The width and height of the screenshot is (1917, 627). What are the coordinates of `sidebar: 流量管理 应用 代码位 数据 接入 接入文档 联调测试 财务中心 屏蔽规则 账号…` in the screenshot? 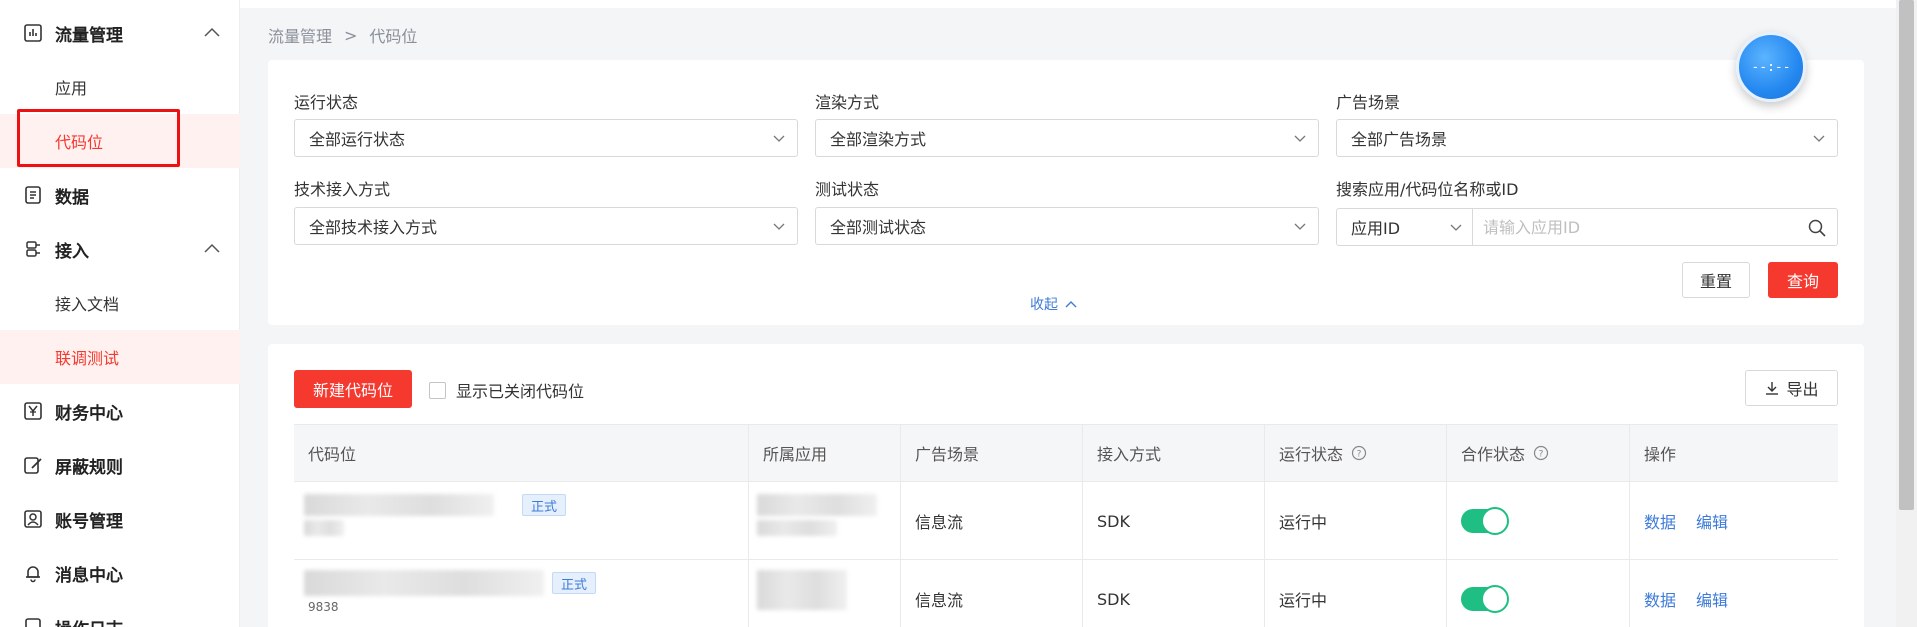 It's located at (120, 313).